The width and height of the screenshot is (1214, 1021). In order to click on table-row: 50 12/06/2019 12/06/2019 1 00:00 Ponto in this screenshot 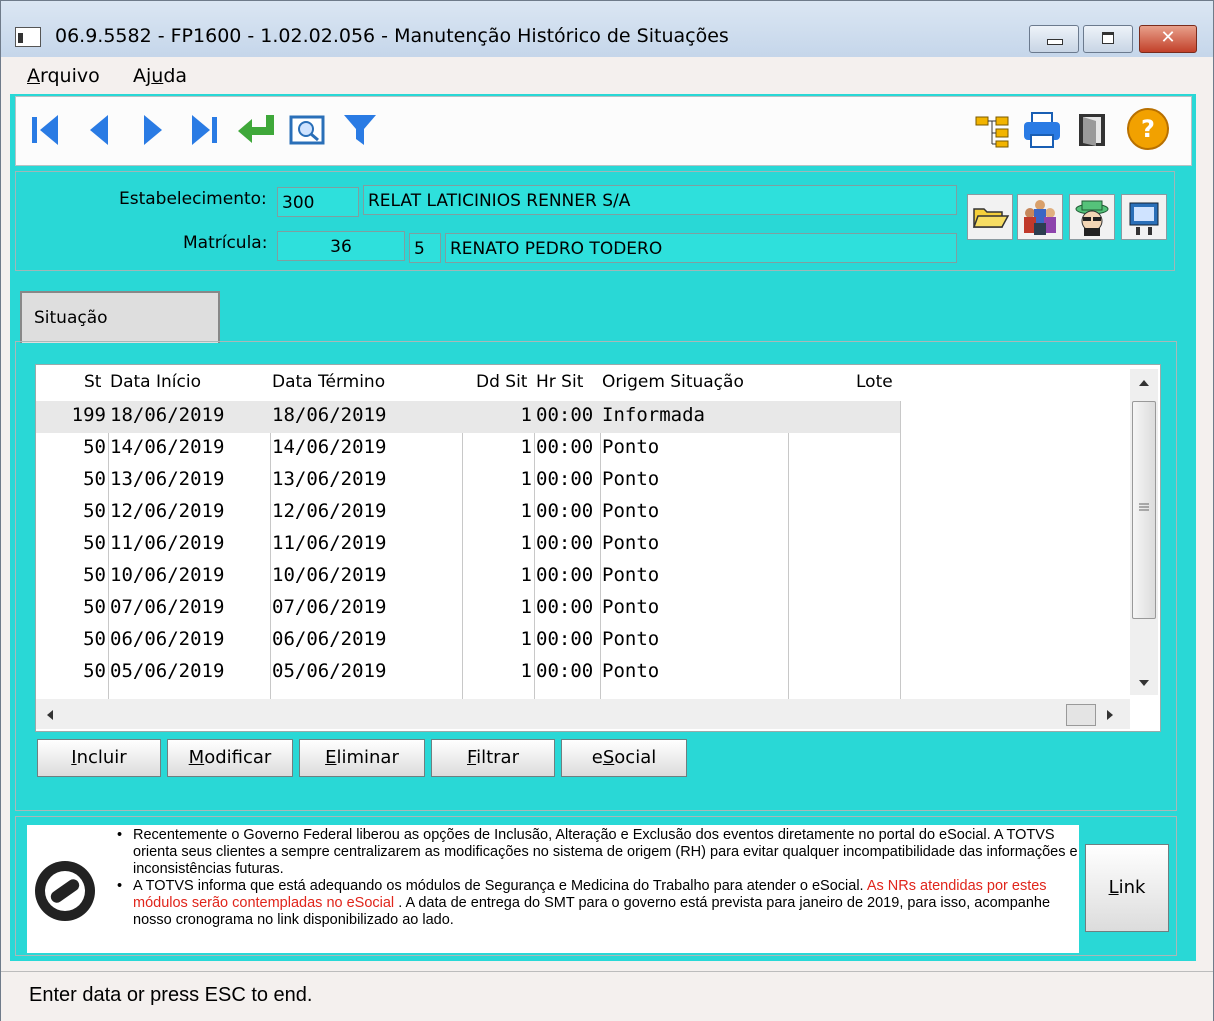, I will do `click(468, 513)`.